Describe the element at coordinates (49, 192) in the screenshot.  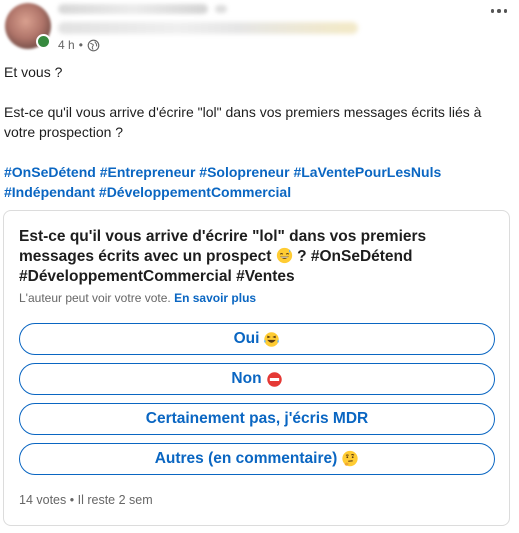
I see `hashtag-link: #Indépendant` at that location.